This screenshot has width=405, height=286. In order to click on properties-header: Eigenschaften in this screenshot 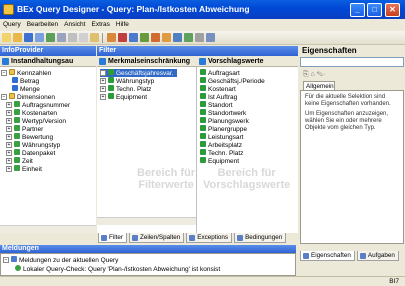, I will do `click(352, 51)`.